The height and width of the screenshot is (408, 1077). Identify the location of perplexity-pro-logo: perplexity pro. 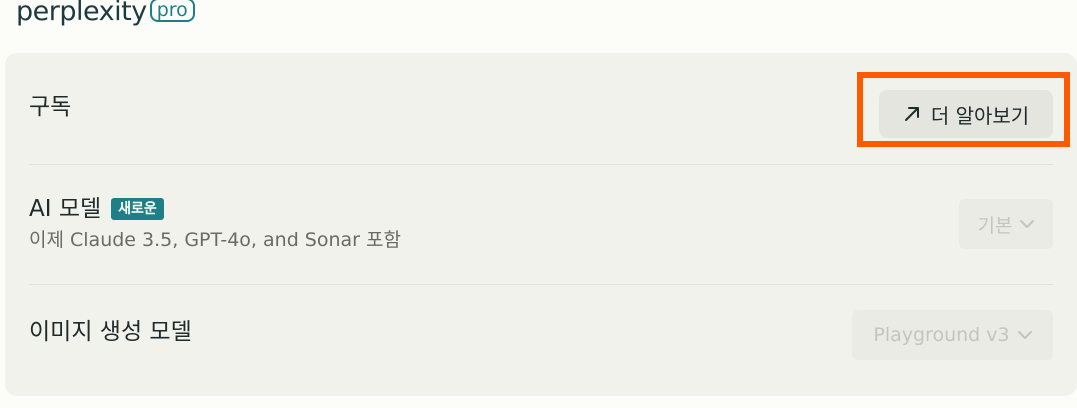
(105, 14).